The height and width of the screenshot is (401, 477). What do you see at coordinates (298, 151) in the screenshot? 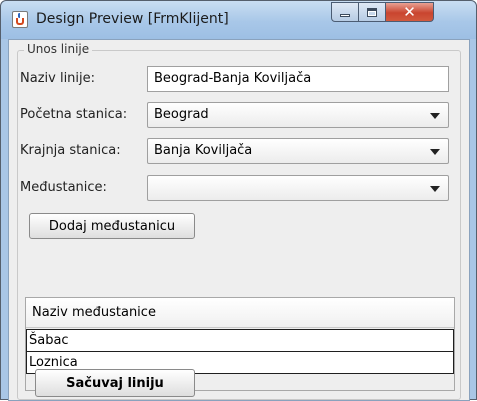
I see `end-station-combo: Banja Koviljača` at bounding box center [298, 151].